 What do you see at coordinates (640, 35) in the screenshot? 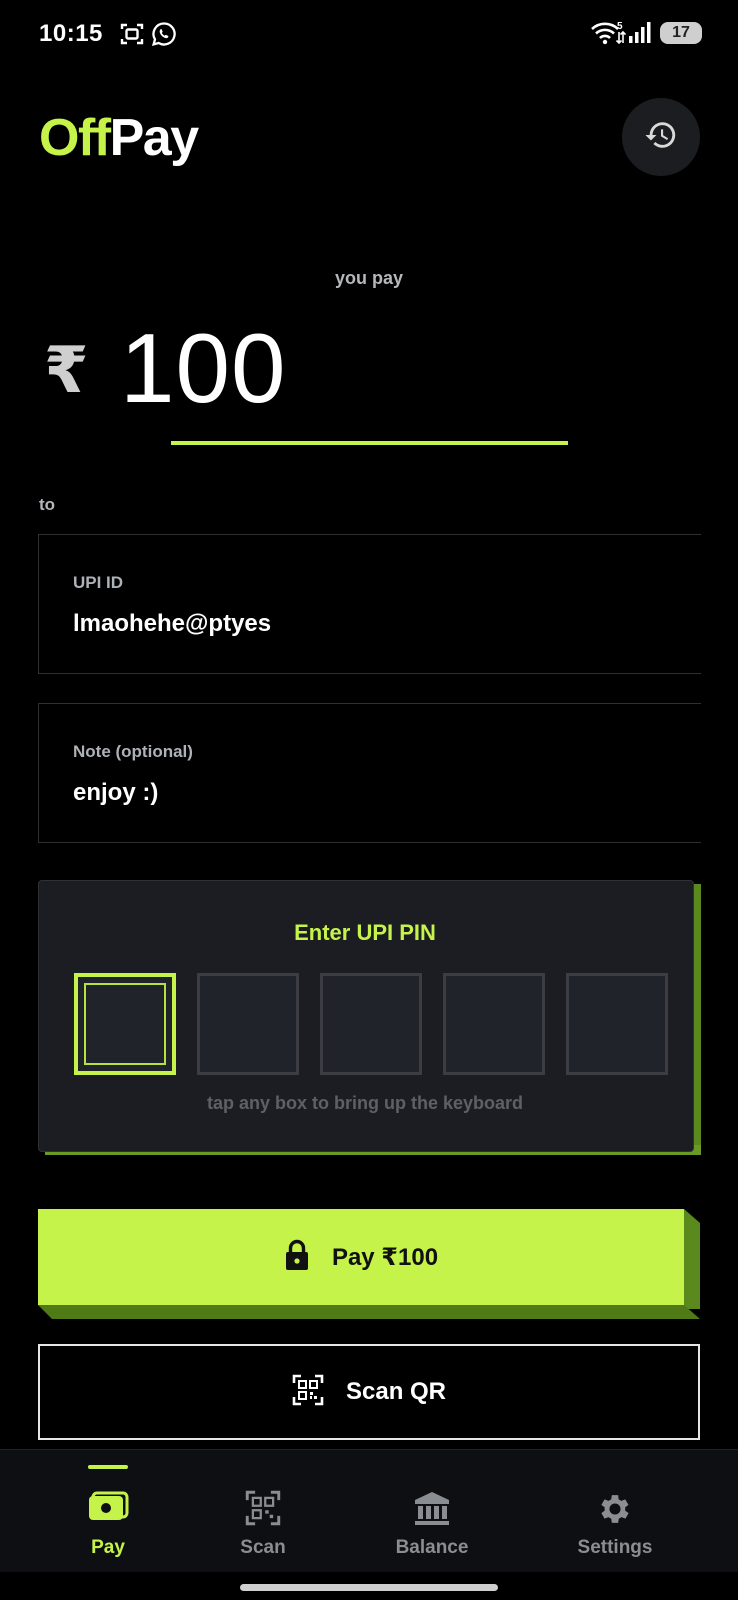
I see `signal-icon` at bounding box center [640, 35].